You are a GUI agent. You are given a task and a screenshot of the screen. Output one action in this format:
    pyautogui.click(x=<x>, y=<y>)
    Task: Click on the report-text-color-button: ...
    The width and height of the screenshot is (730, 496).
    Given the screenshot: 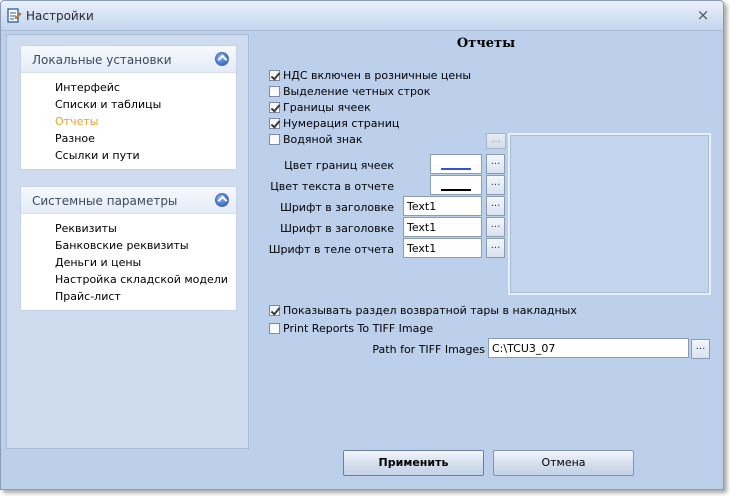 What is the action you would take?
    pyautogui.click(x=495, y=185)
    